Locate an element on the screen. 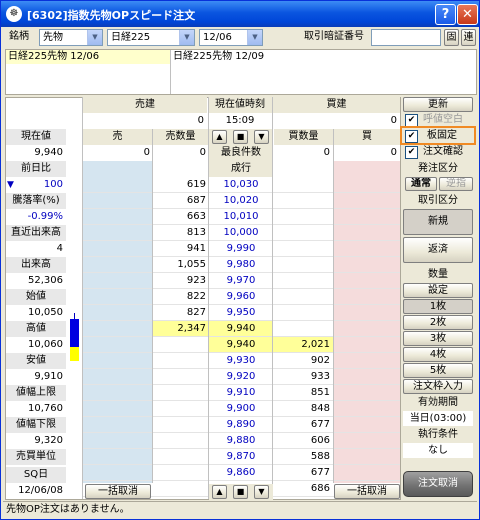 This screenshot has width=480, height=520. qty-5-button: 5枚 is located at coordinates (438, 370).